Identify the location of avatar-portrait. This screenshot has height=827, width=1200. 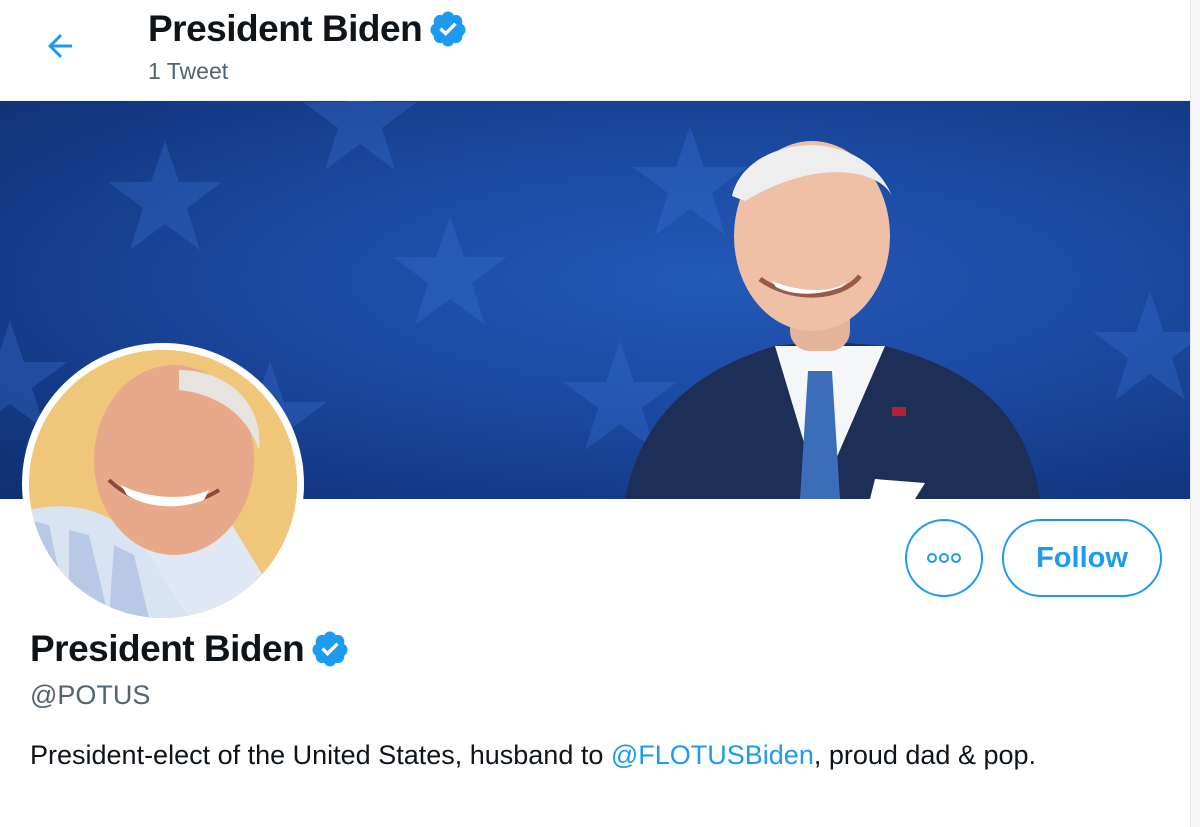
(163, 484).